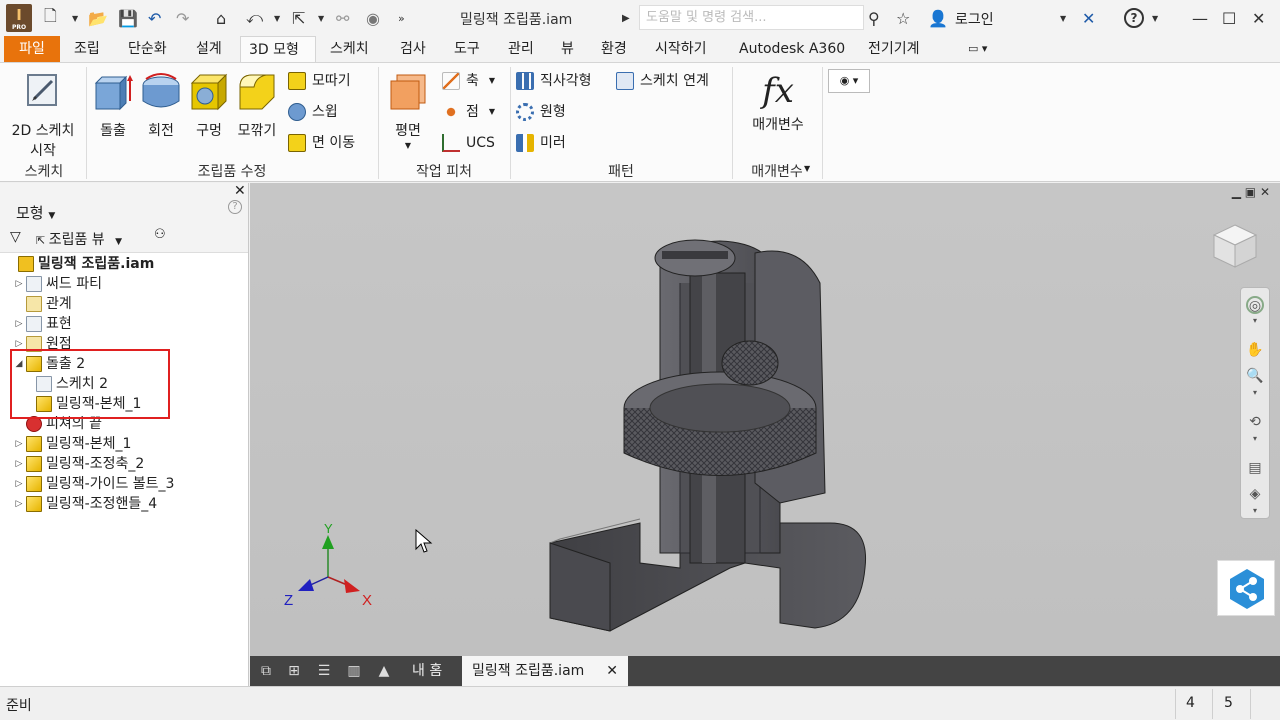 The height and width of the screenshot is (720, 1280). What do you see at coordinates (1258, 18) in the screenshot?
I see `close-window-icon: ✕` at bounding box center [1258, 18].